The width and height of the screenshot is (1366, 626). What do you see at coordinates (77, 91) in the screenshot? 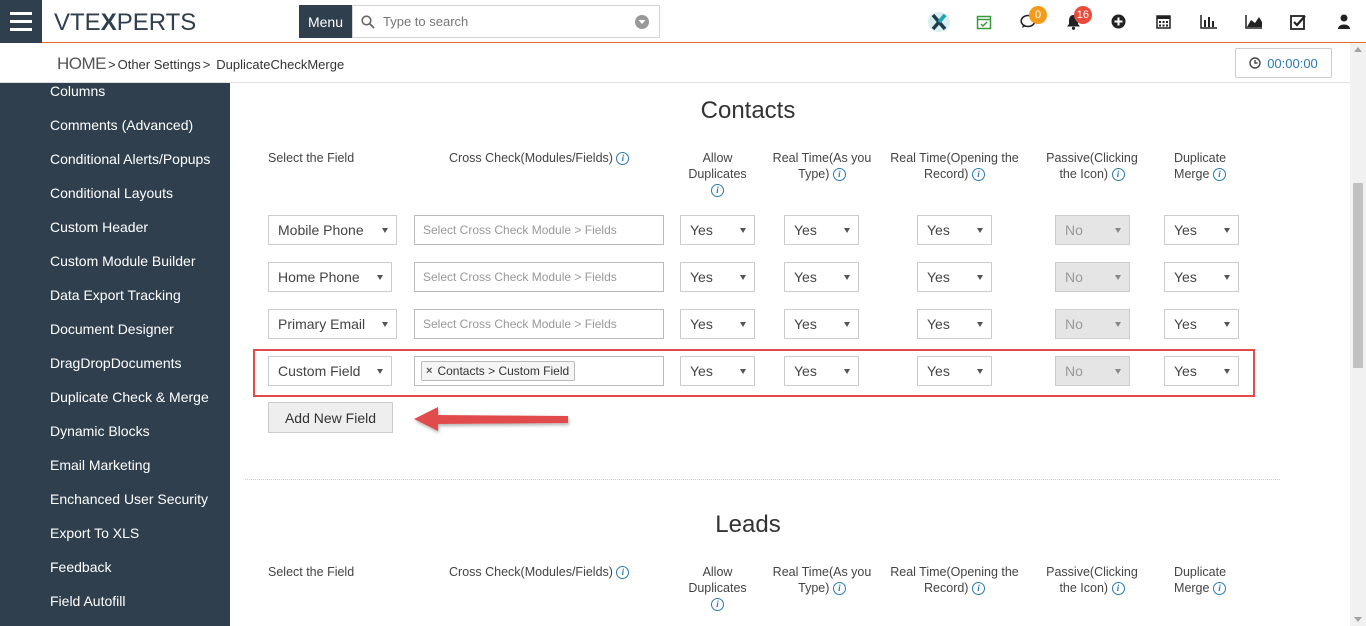
I see `sidebar-item-columns: Columns` at bounding box center [77, 91].